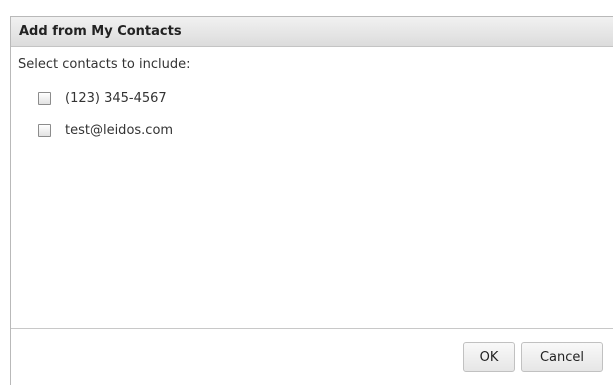 The width and height of the screenshot is (613, 387). What do you see at coordinates (312, 357) in the screenshot?
I see `dialog-footer: OK Cancel` at bounding box center [312, 357].